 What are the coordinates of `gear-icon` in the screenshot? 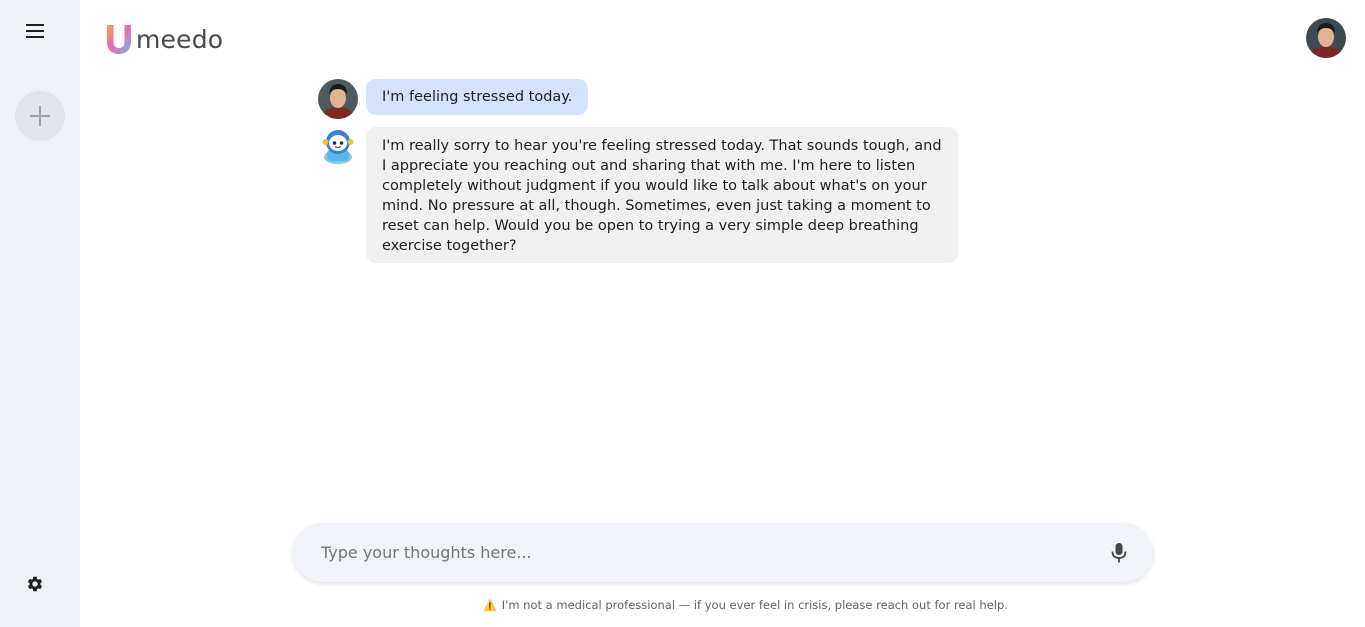 It's located at (35, 584).